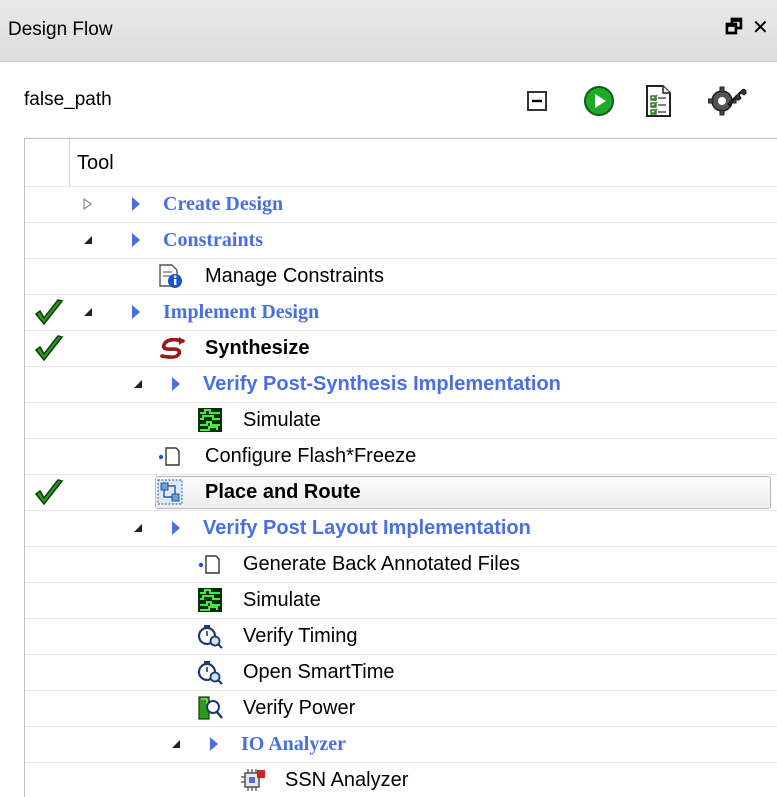 Image resolution: width=777 pixels, height=797 pixels. I want to click on run-icon, so click(599, 101).